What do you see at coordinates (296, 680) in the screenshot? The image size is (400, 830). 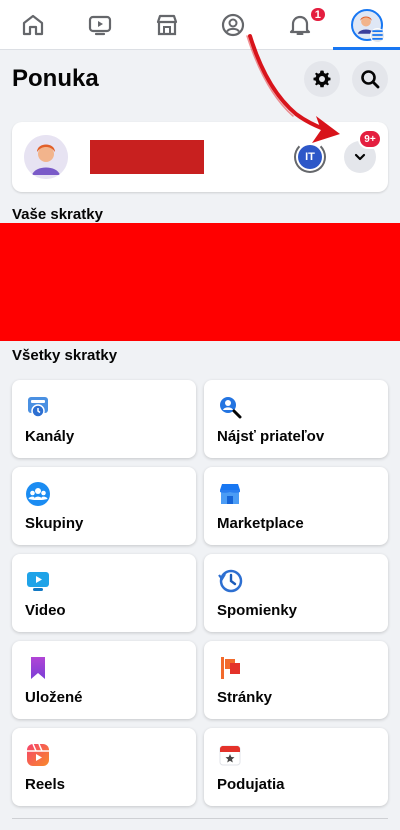 I see `shortcut-pages: Stránky` at bounding box center [296, 680].